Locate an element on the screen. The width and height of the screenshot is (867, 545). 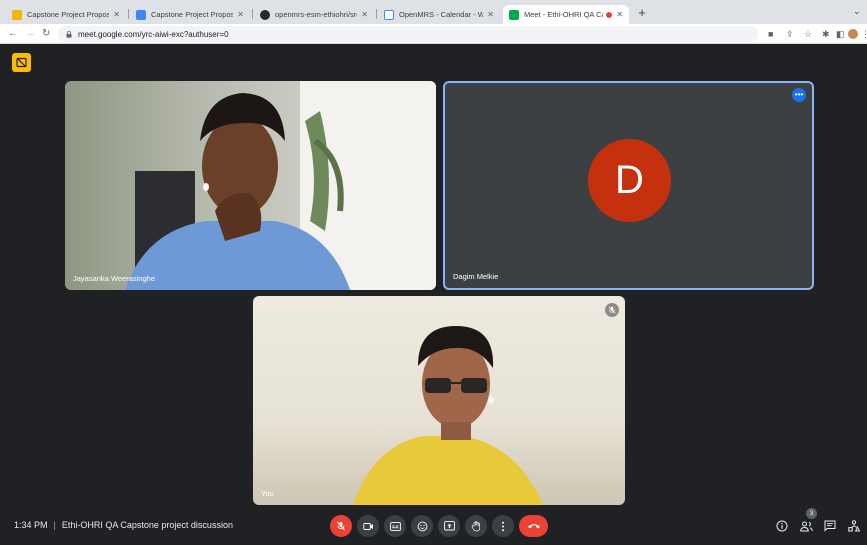
calendar-icon is located at coordinates (389, 14).